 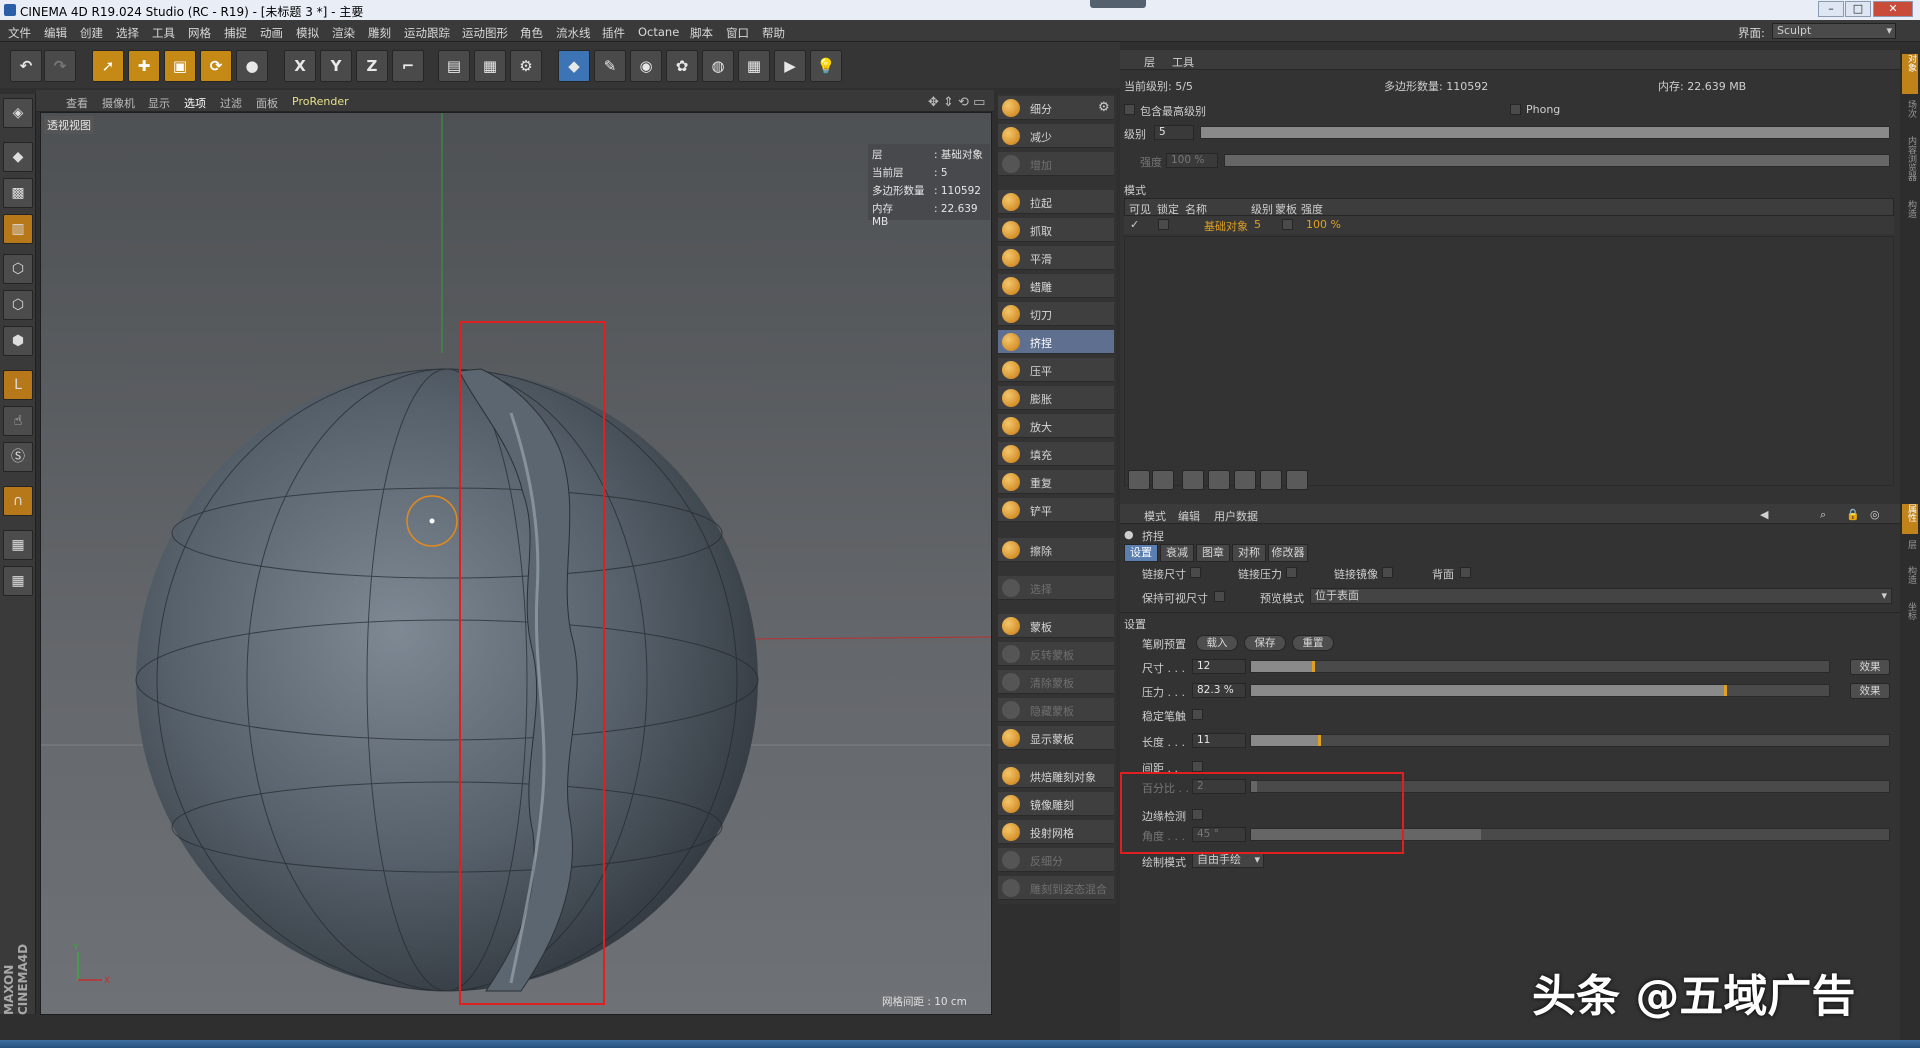 I want to click on clear-layer-icon, so click(x=1297, y=480).